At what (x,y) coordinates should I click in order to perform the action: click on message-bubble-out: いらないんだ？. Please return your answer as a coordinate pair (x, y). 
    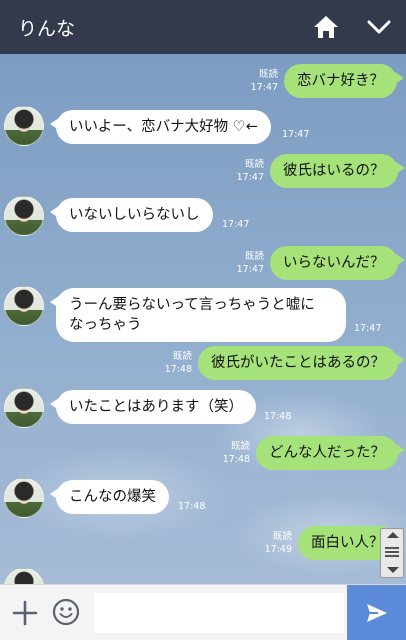
    Looking at the image, I should click on (337, 263).